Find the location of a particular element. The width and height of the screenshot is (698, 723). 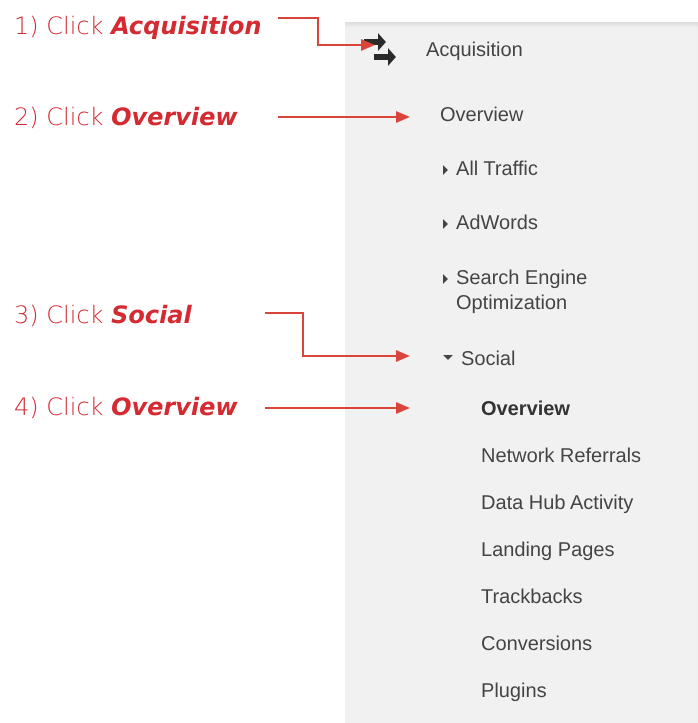

menu-link: Social is located at coordinates (488, 359).